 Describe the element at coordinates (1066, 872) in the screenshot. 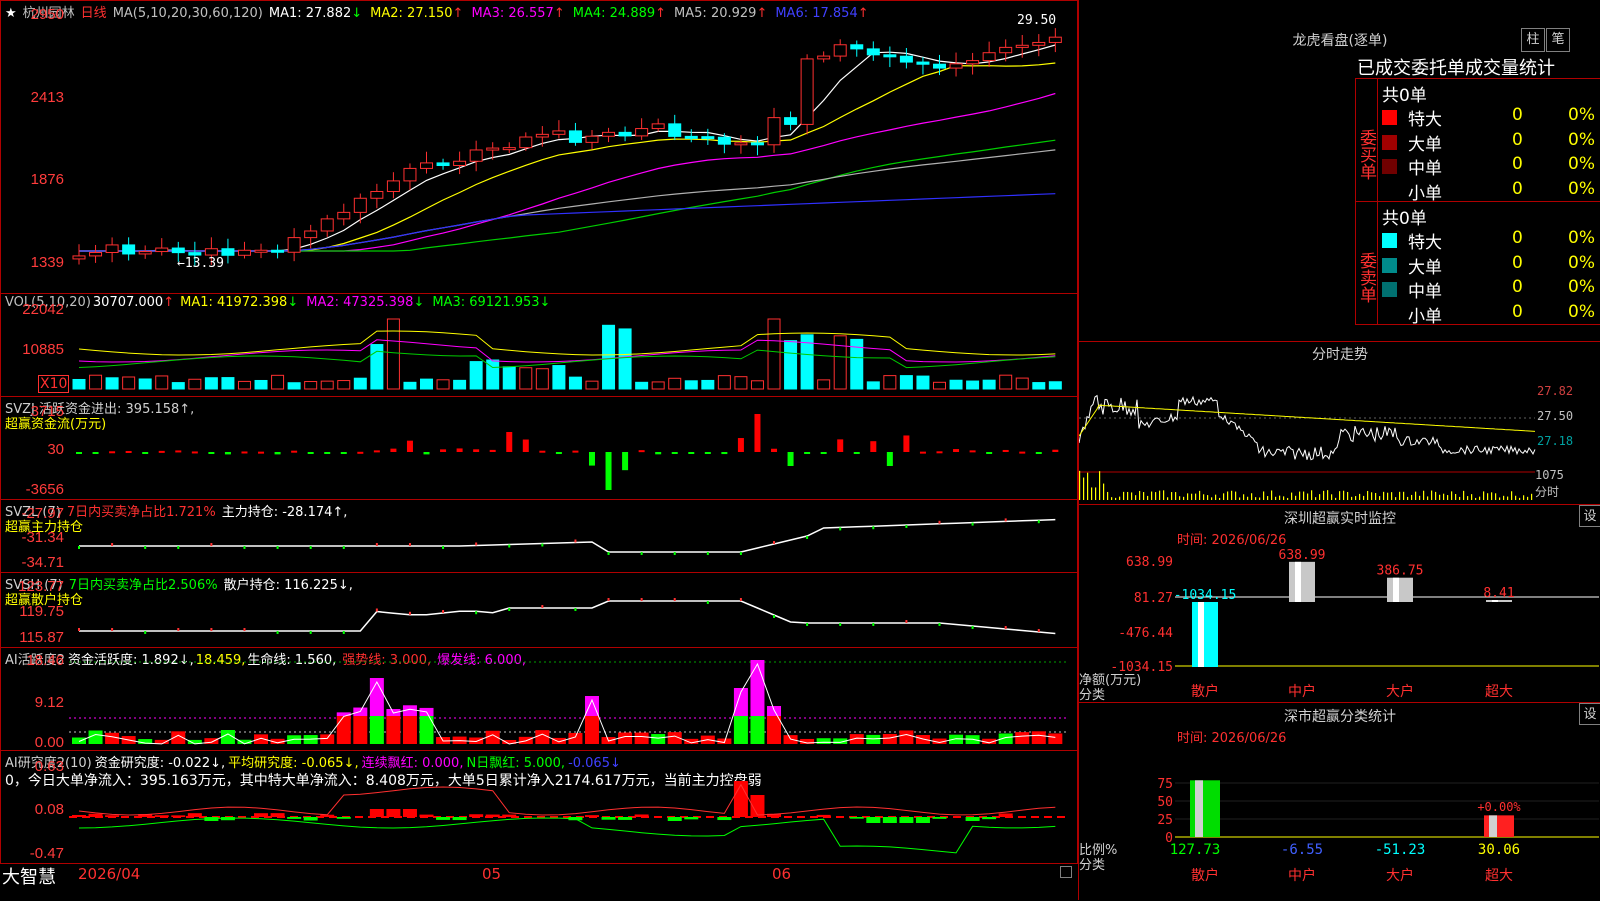

I see `lock-icon` at that location.